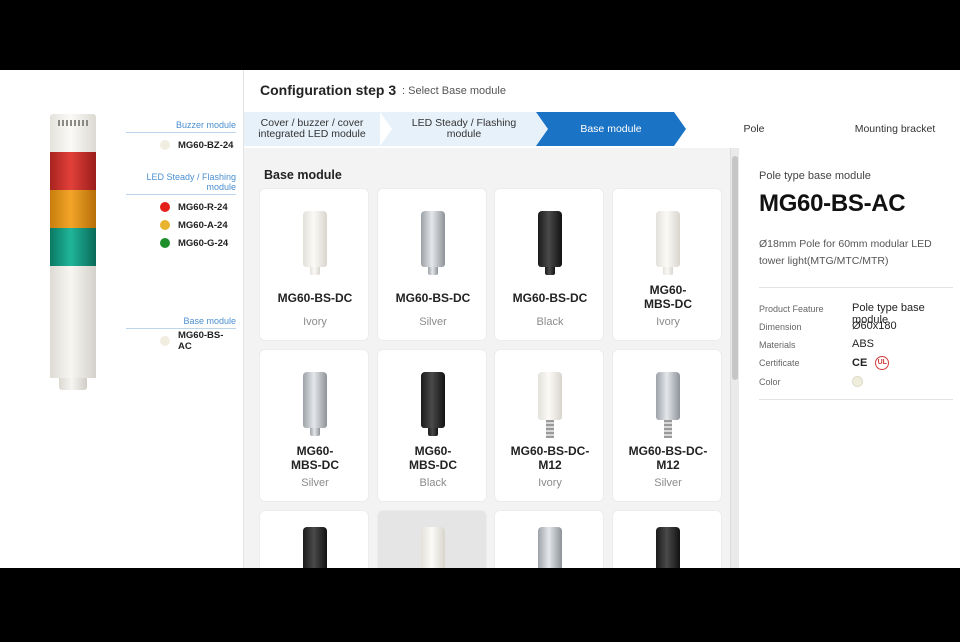  What do you see at coordinates (181, 126) in the screenshot?
I see `group-label: Buzzer module` at bounding box center [181, 126].